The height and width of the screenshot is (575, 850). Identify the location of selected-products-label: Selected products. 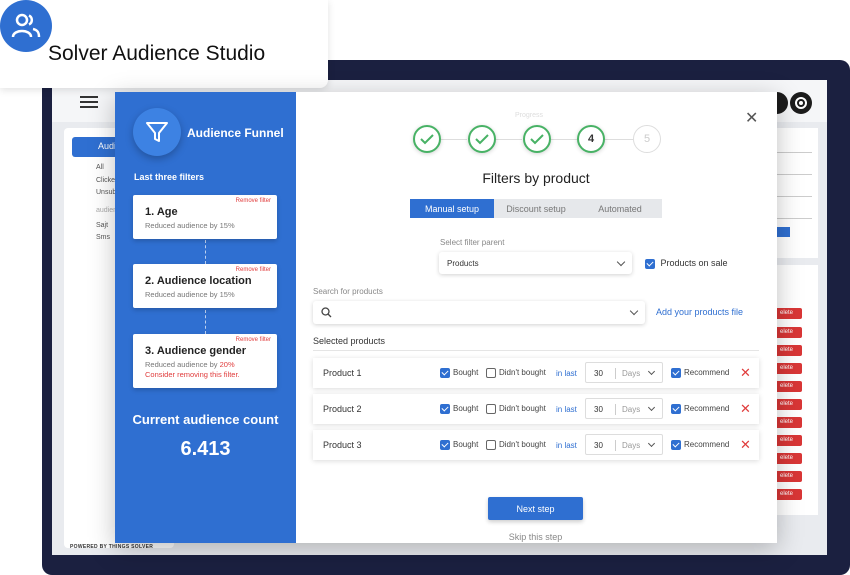
(349, 341).